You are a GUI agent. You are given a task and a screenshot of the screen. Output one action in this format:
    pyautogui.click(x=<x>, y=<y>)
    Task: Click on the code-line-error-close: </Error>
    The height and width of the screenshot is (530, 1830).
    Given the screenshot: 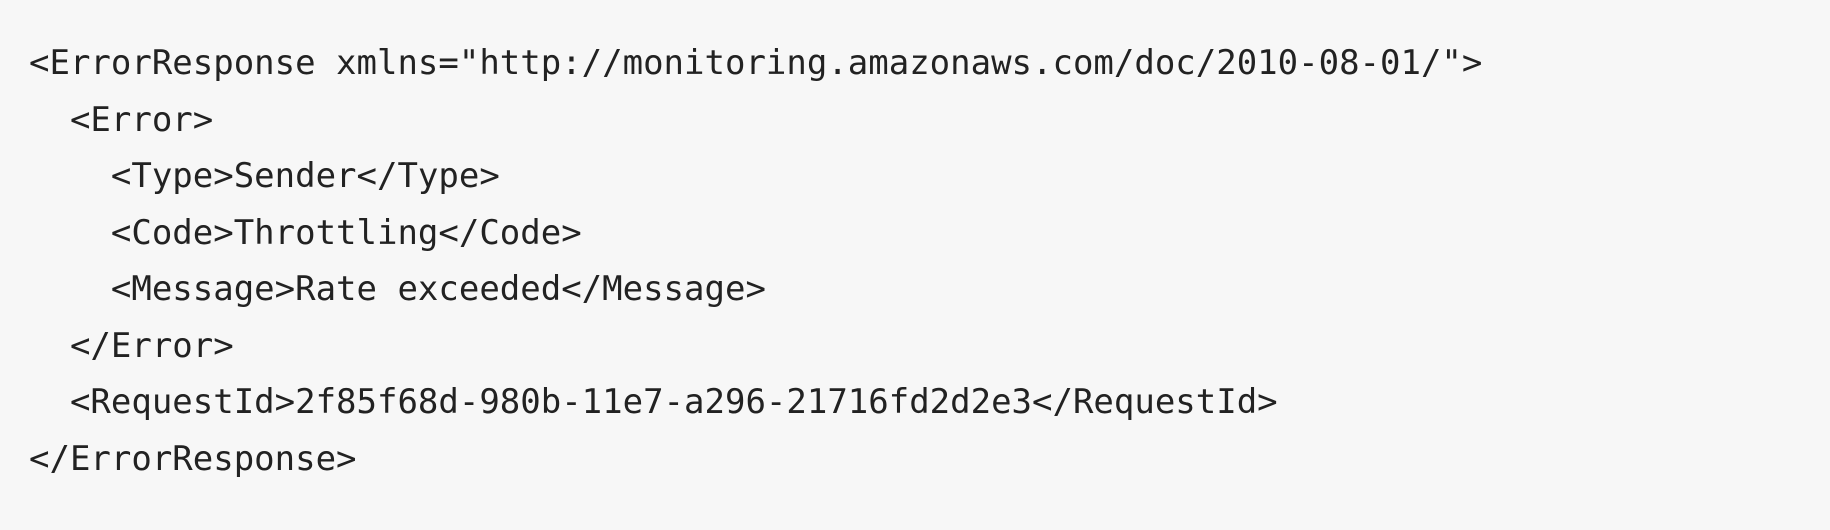 What is the action you would take?
    pyautogui.click(x=131, y=345)
    